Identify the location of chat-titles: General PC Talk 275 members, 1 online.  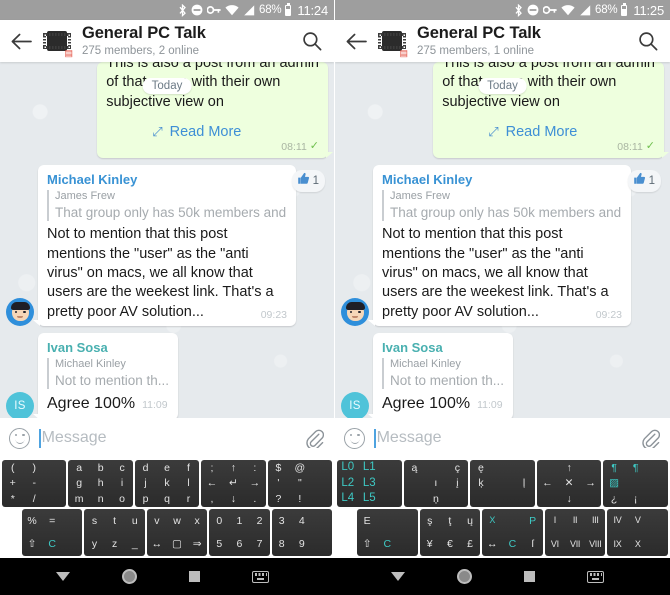
(520, 41).